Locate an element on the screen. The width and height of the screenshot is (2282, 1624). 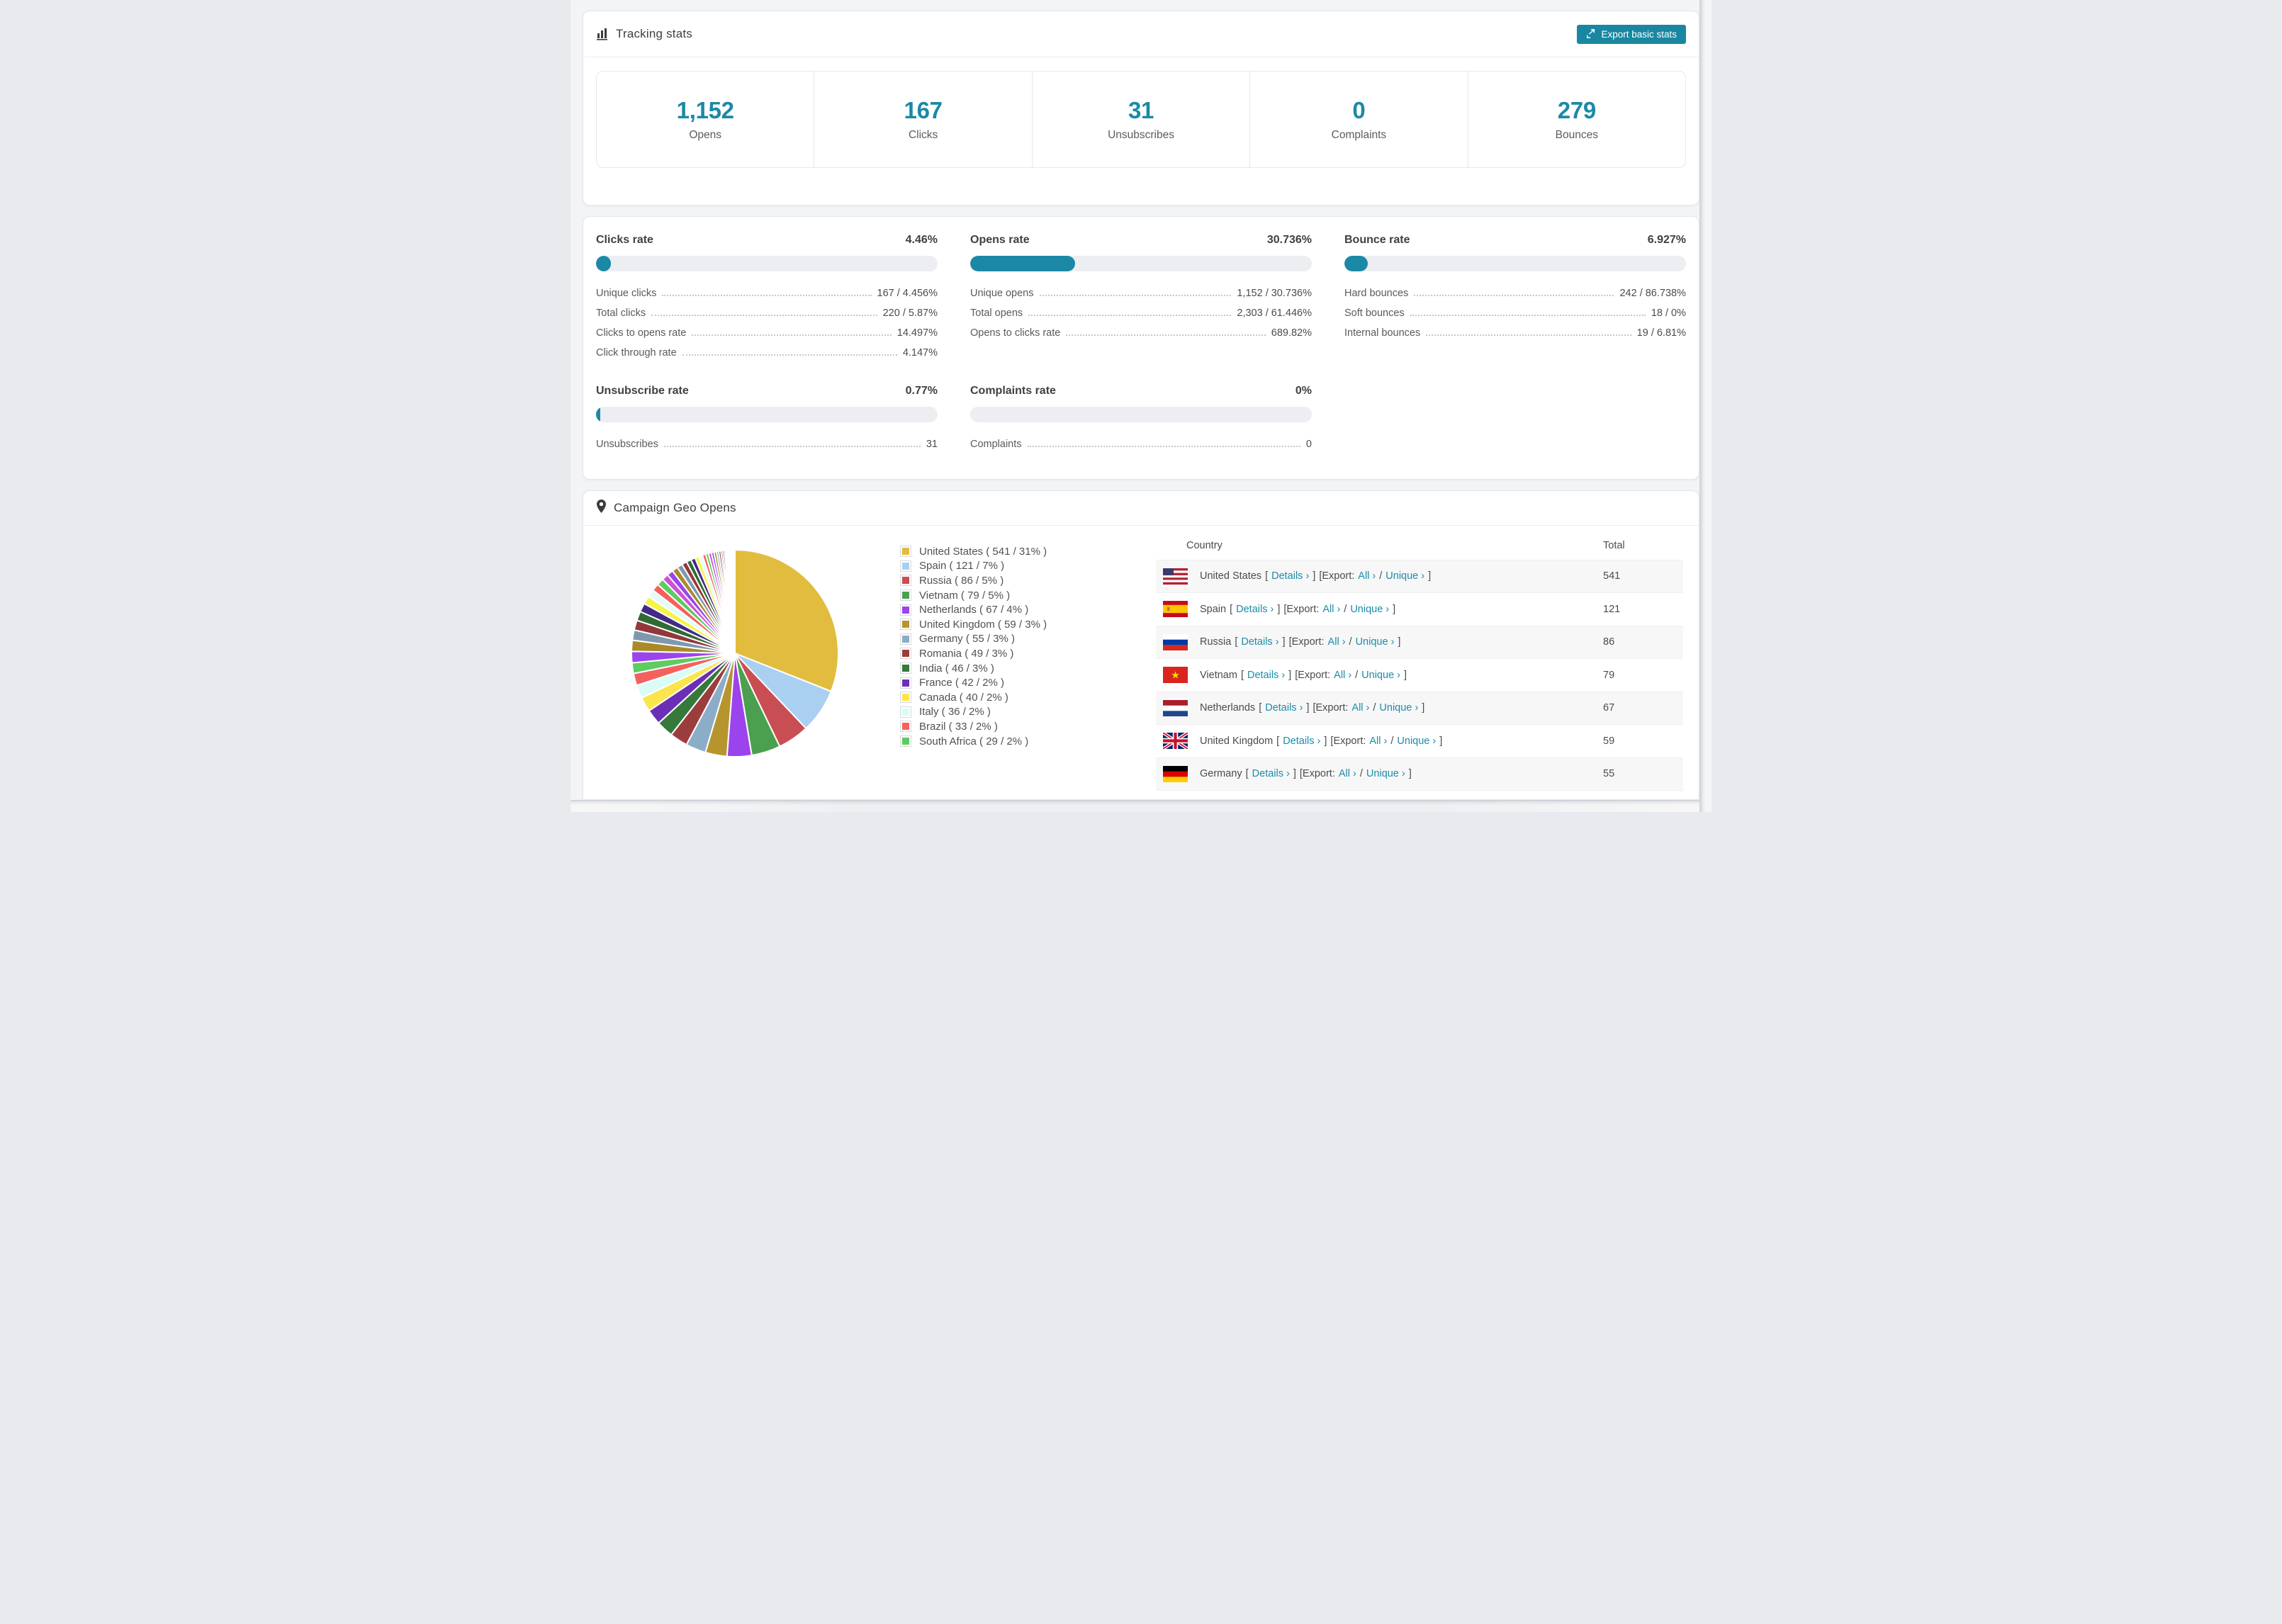
rate-row-label: Click through rate is located at coordinates (637, 353).